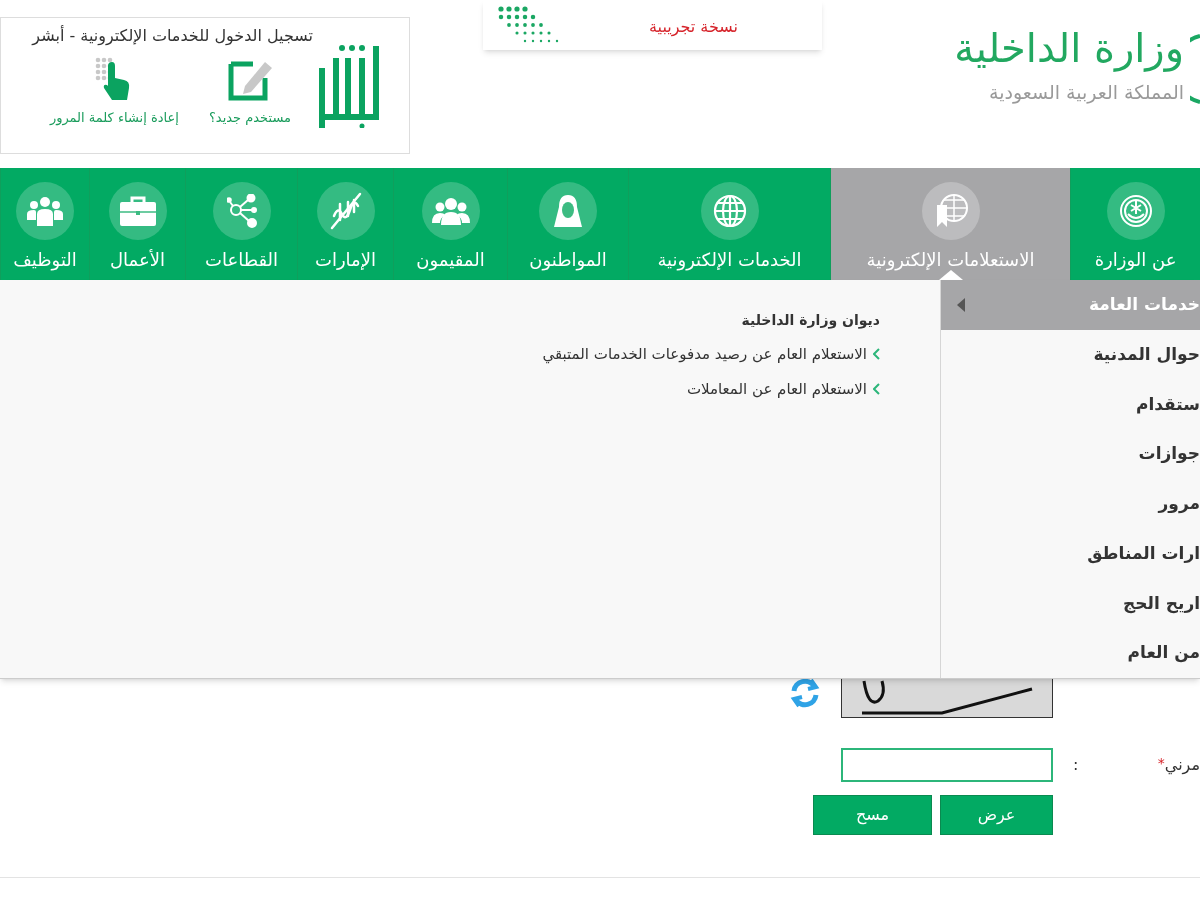  What do you see at coordinates (45, 211) in the screenshot?
I see `team-icon` at bounding box center [45, 211].